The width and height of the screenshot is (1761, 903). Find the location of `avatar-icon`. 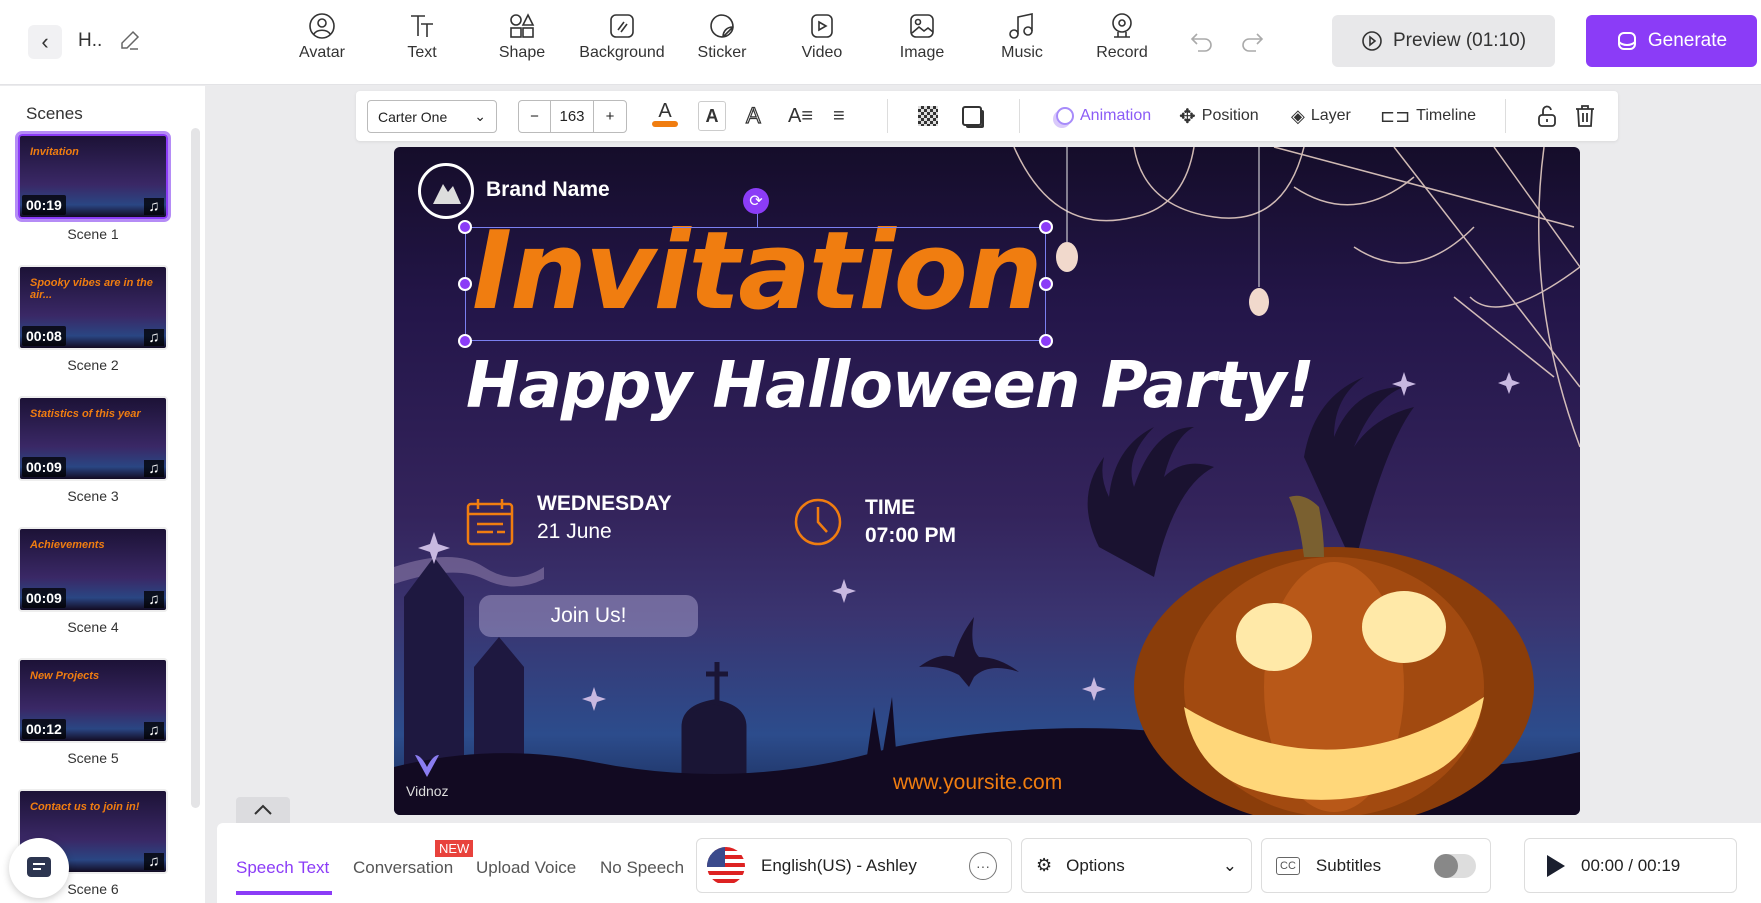

avatar-icon is located at coordinates (322, 26).